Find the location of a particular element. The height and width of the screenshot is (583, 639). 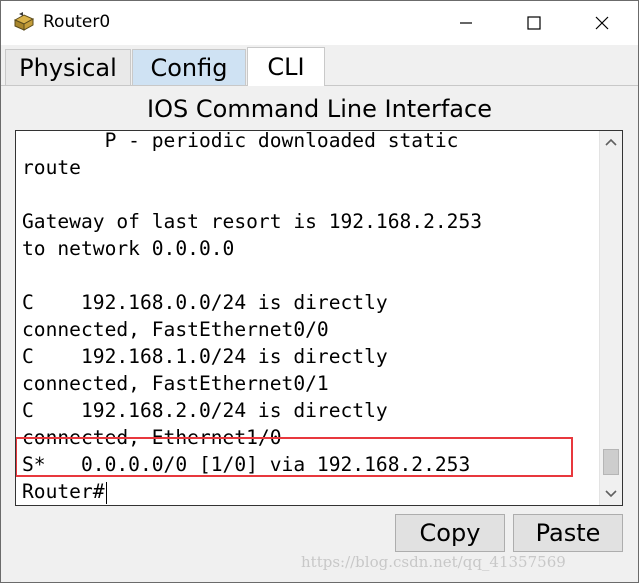

tab-bar: Physical Config CLI is located at coordinates (319, 65).